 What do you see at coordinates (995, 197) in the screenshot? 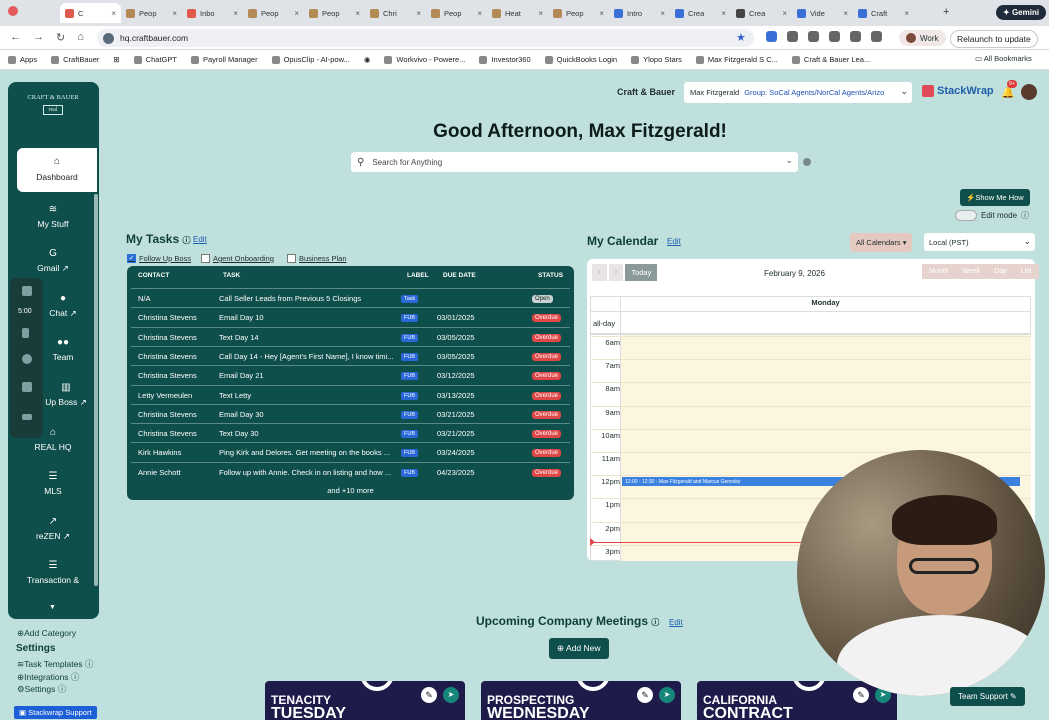
I see `show-me-how-button: ⚡Show Me How` at bounding box center [995, 197].